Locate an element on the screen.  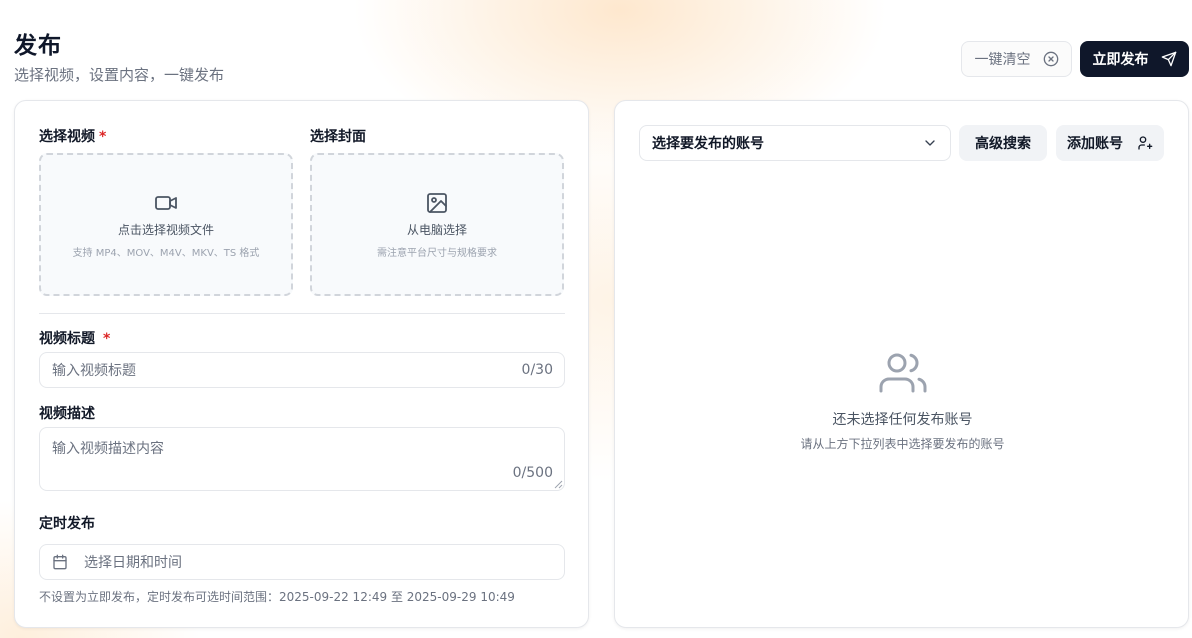
video-upload-title: 点击选择视频文件 is located at coordinates (165, 229).